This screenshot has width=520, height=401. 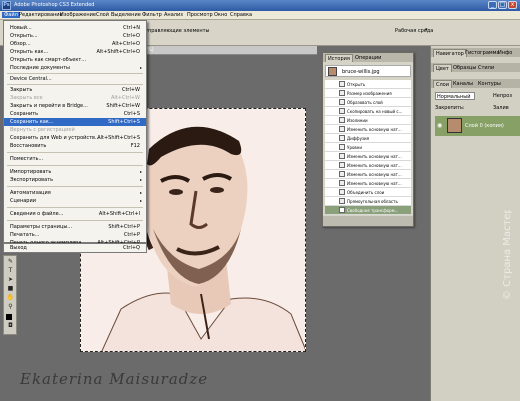 I want to click on chevron-down-icon: ▾, so click(x=426, y=30).